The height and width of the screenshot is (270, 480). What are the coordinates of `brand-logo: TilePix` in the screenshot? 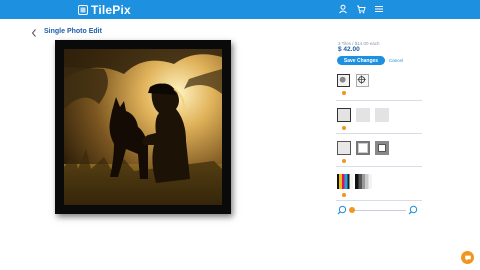 It's located at (104, 9).